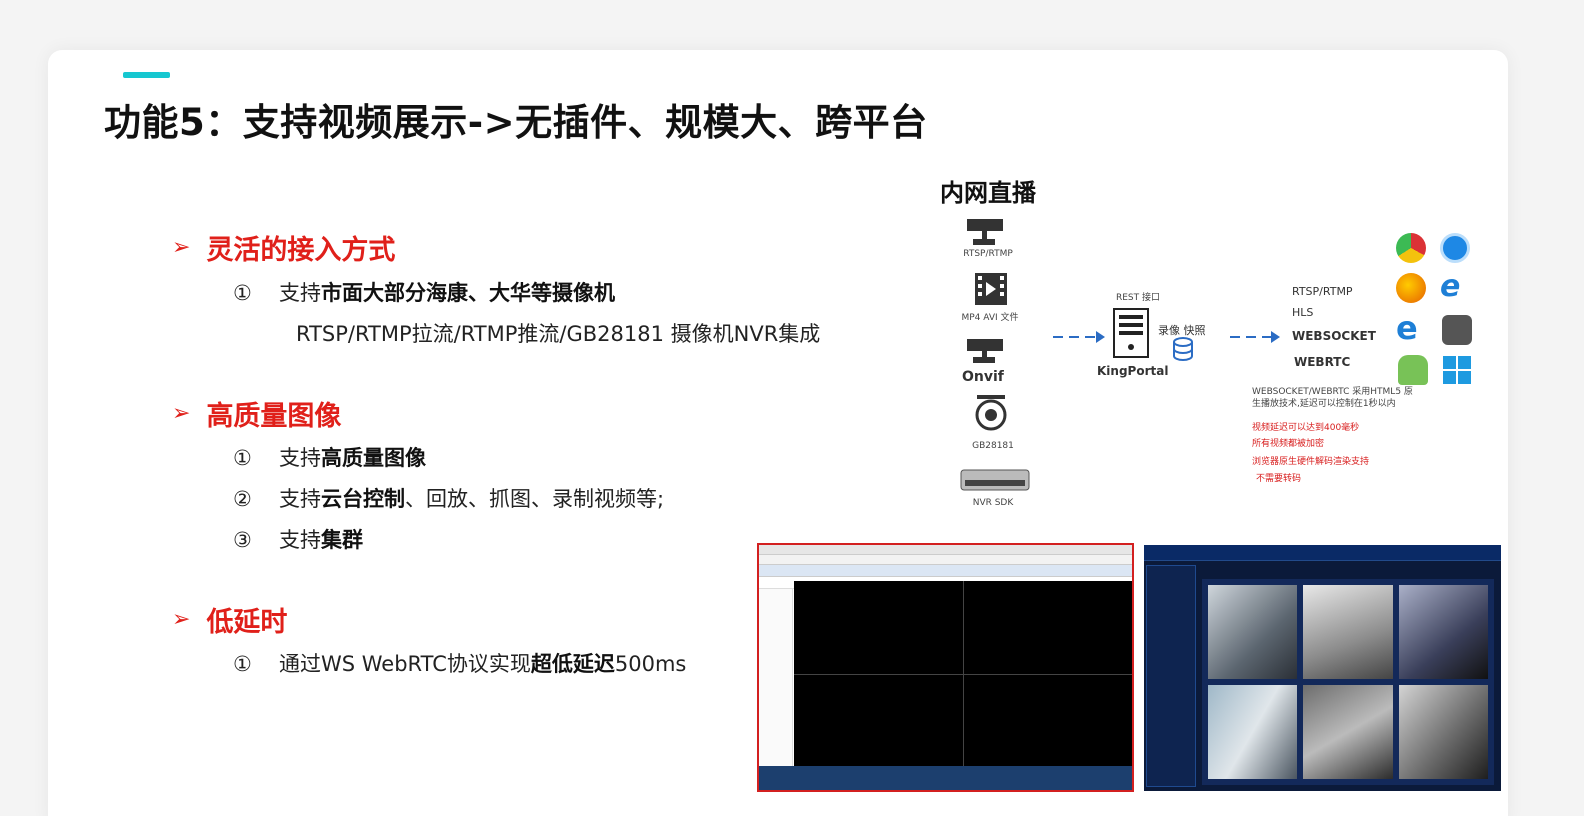 This screenshot has height=816, width=1584. What do you see at coordinates (1255, 337) in the screenshot?
I see `flow-arrow-out` at bounding box center [1255, 337].